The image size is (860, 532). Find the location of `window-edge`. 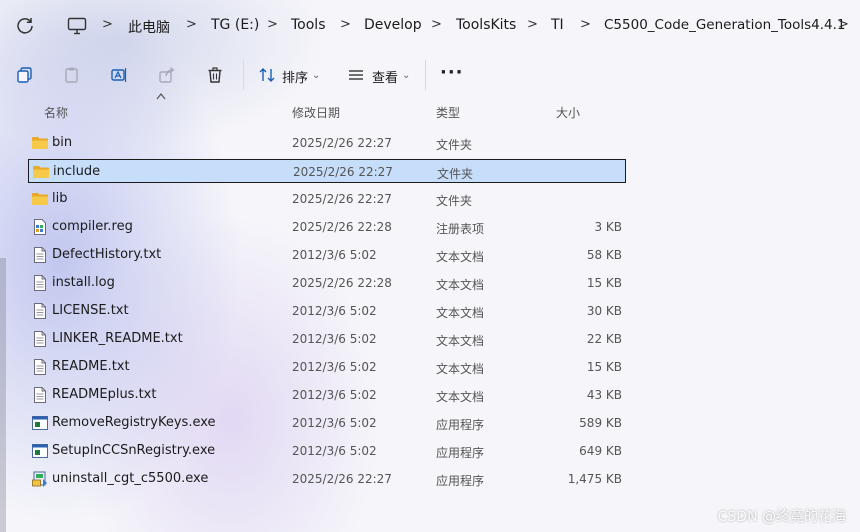

window-edge is located at coordinates (3, 395).